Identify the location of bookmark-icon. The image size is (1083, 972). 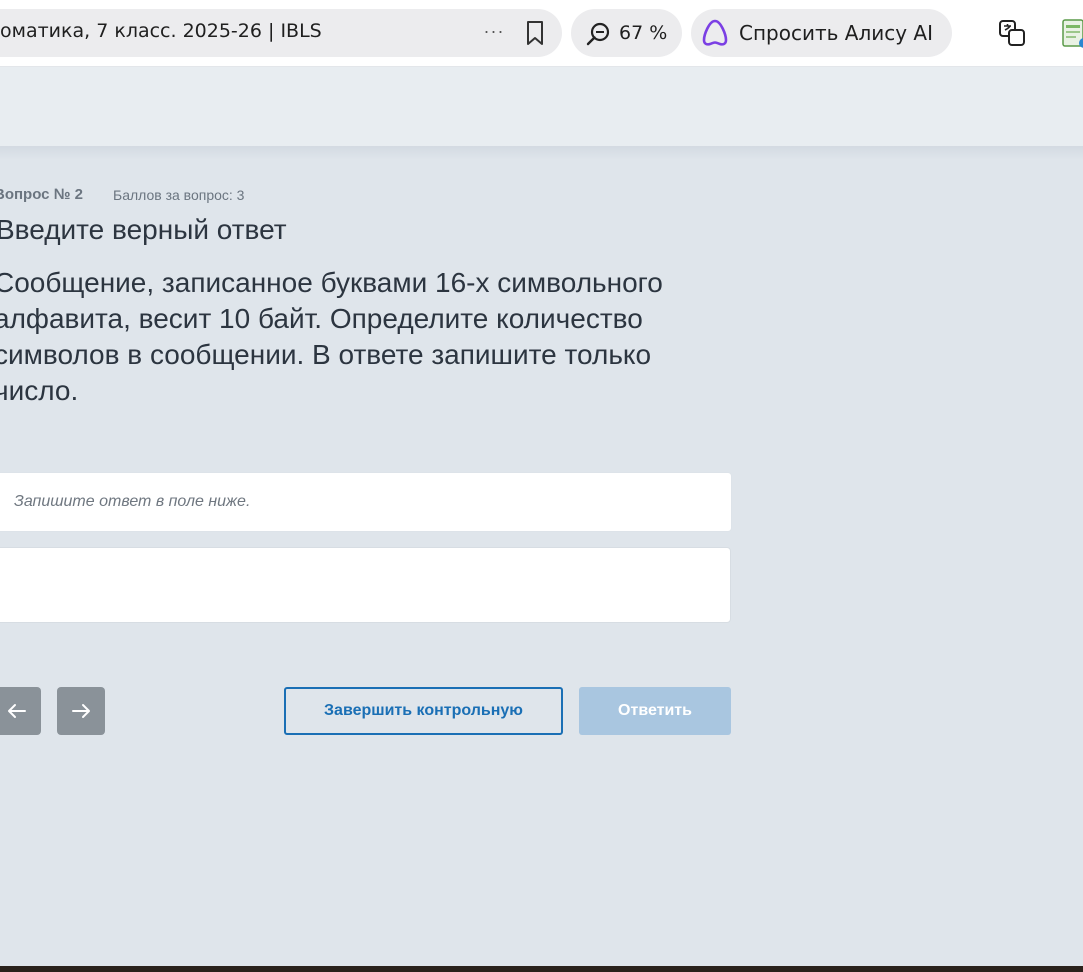
(535, 33).